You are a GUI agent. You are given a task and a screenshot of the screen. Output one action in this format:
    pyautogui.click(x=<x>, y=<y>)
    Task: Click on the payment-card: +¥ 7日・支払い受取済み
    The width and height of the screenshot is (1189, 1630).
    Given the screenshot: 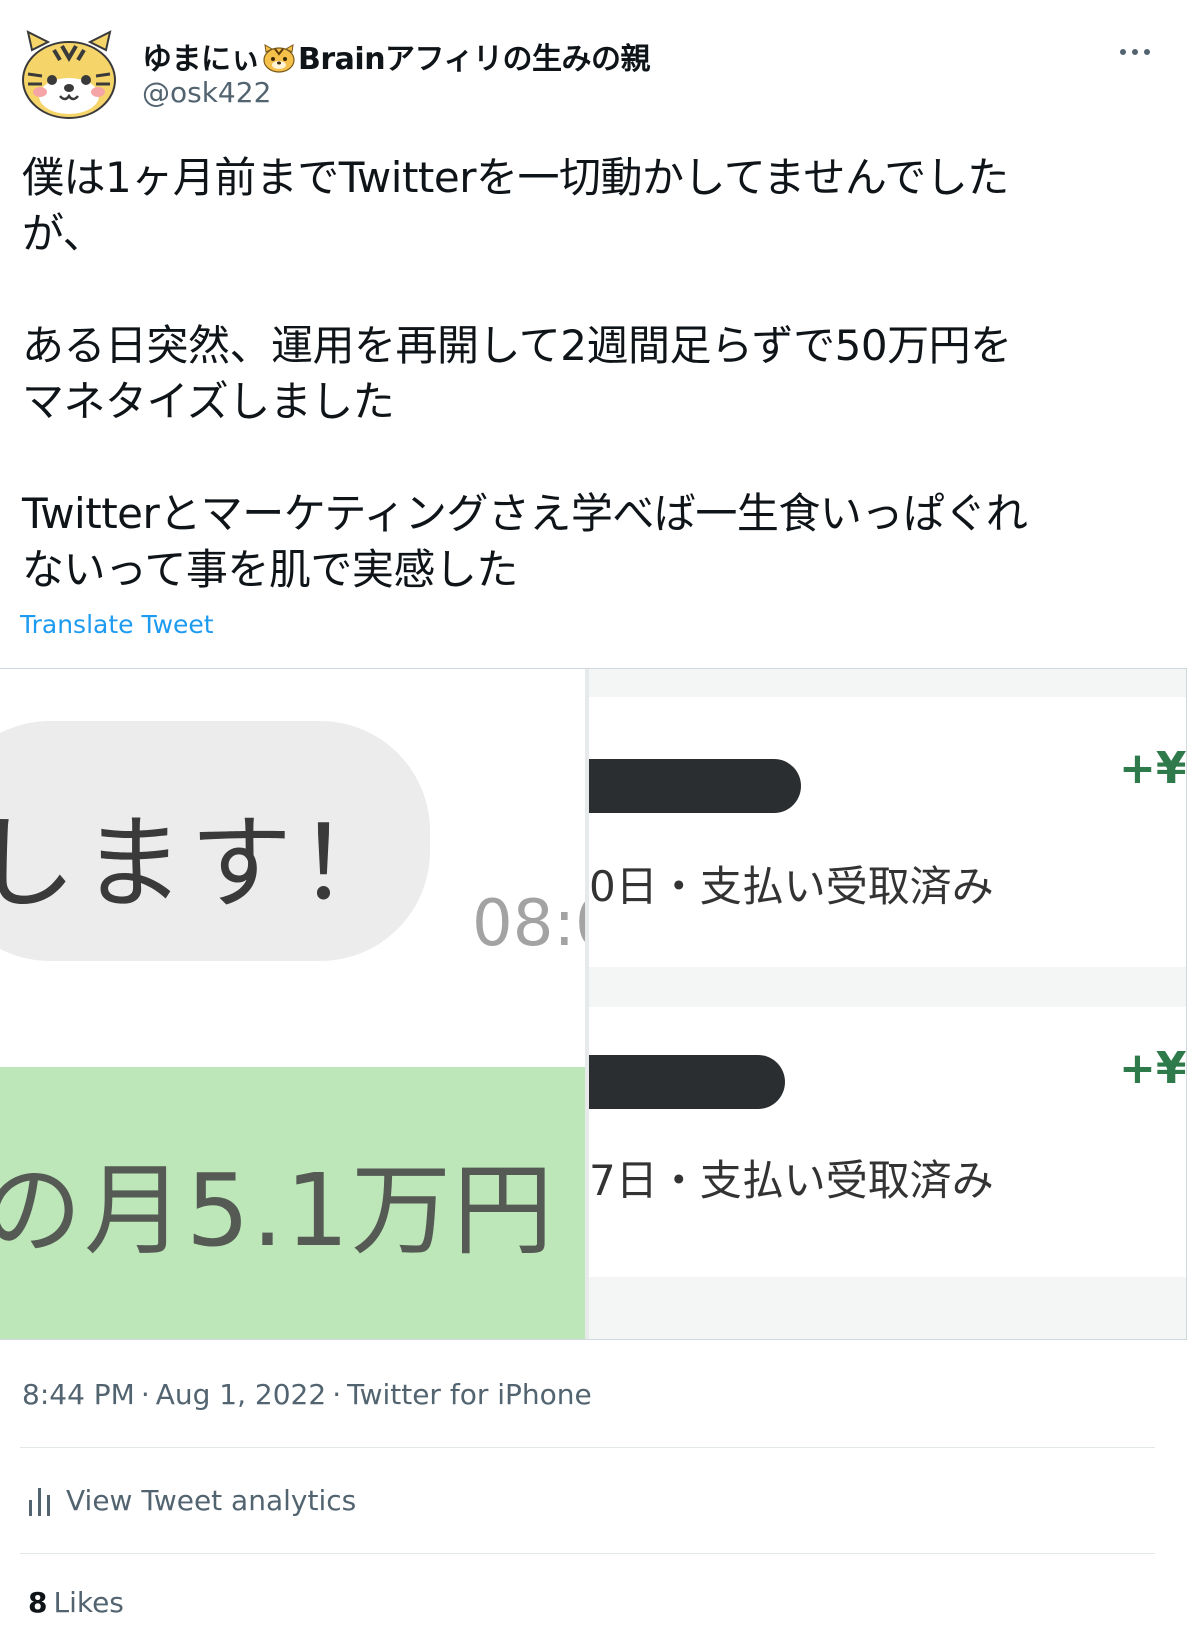 What is the action you would take?
    pyautogui.click(x=888, y=1142)
    